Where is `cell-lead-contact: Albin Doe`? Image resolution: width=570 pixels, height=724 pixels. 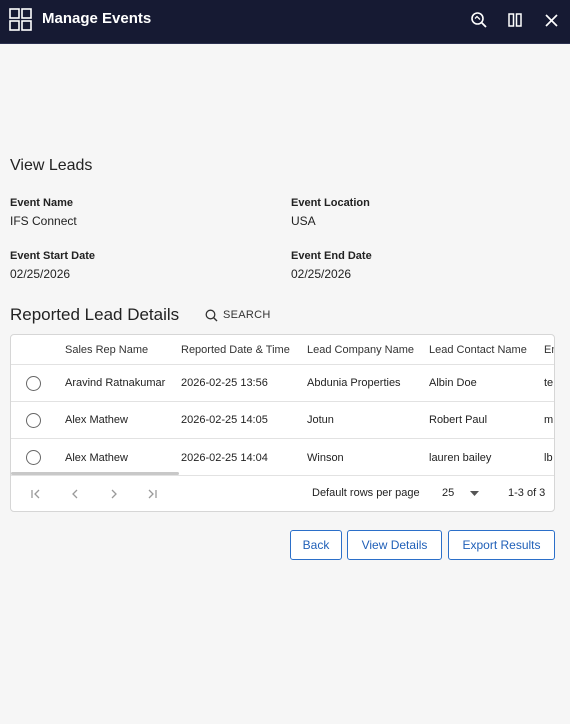
cell-lead-contact: Albin Doe is located at coordinates (453, 383).